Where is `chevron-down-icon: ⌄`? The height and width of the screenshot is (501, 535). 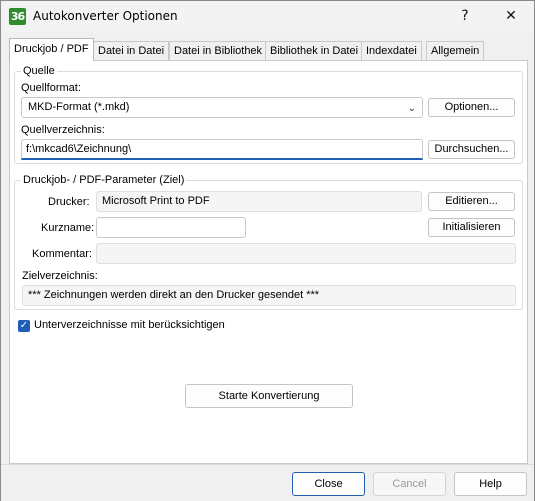
chevron-down-icon: ⌄ is located at coordinates (411, 108).